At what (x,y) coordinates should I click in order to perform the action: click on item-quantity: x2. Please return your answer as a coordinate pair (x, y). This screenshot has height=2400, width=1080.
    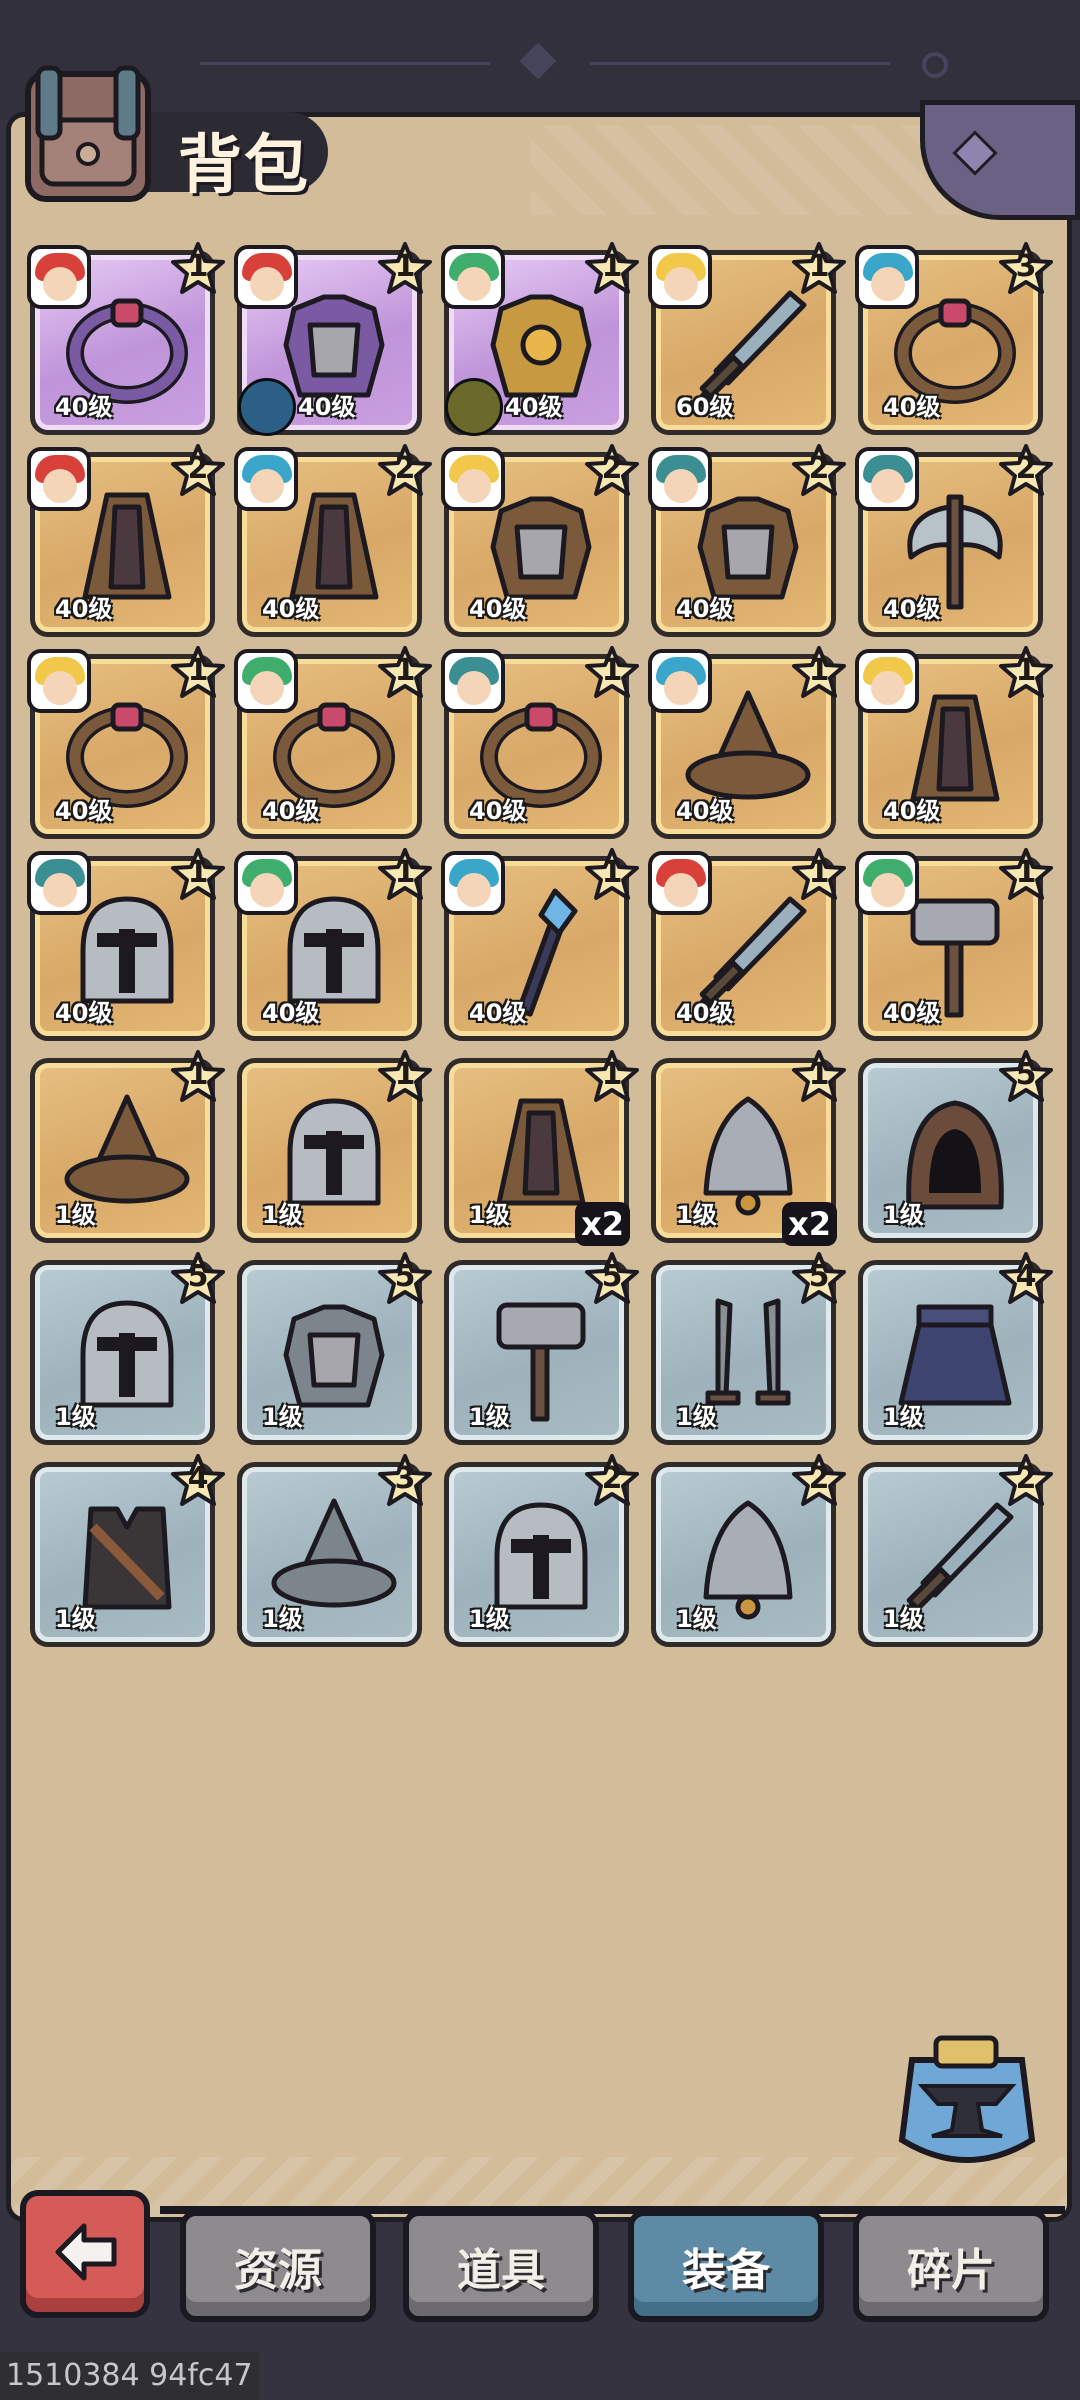
    Looking at the image, I should click on (602, 1224).